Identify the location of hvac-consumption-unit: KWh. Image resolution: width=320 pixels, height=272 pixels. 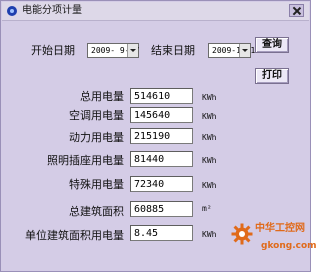
(209, 116).